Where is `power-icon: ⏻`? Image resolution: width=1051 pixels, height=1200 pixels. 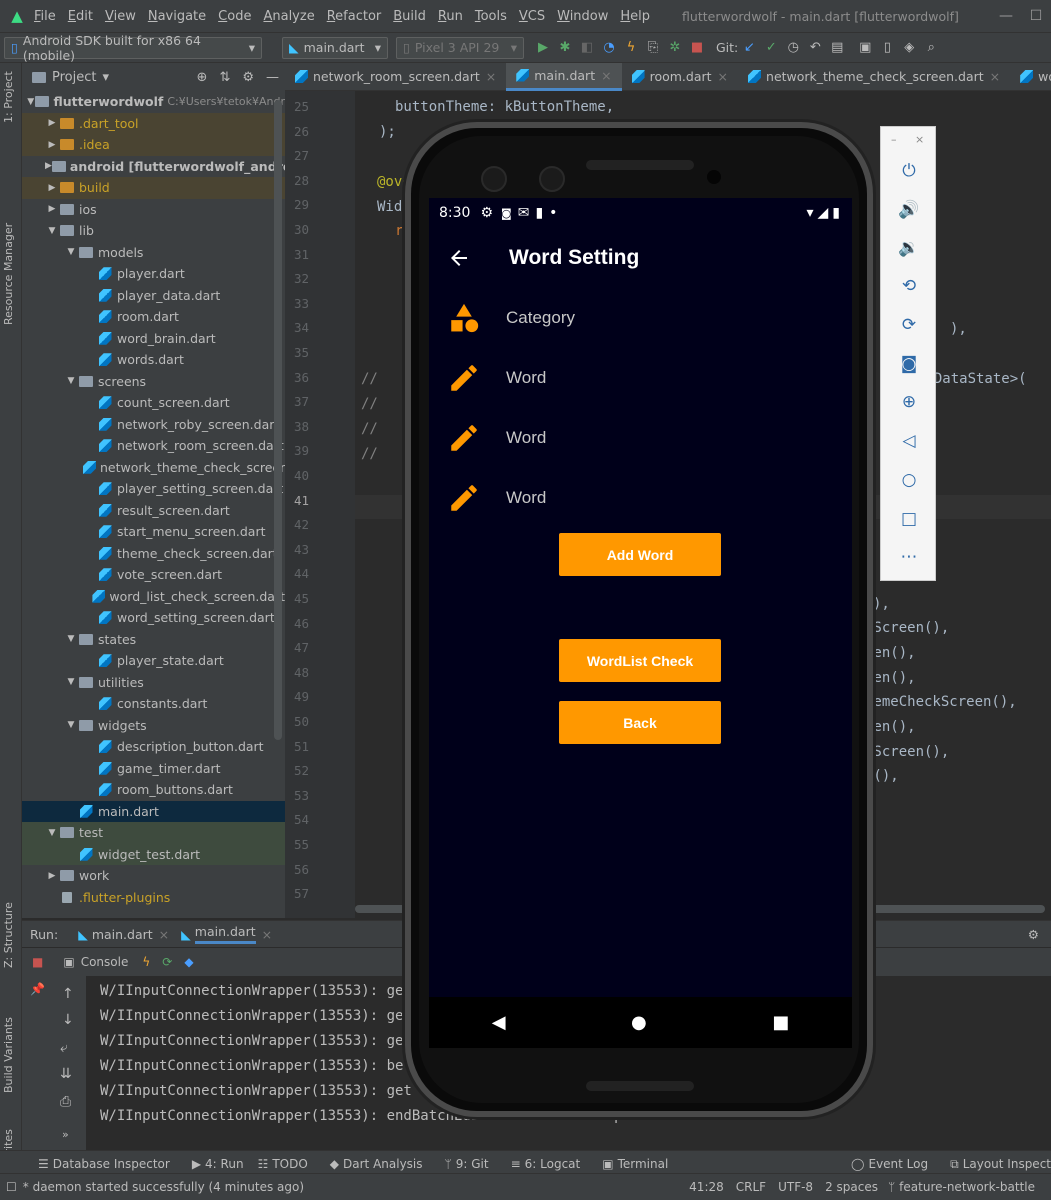
power-icon: ⏻ is located at coordinates (909, 171).